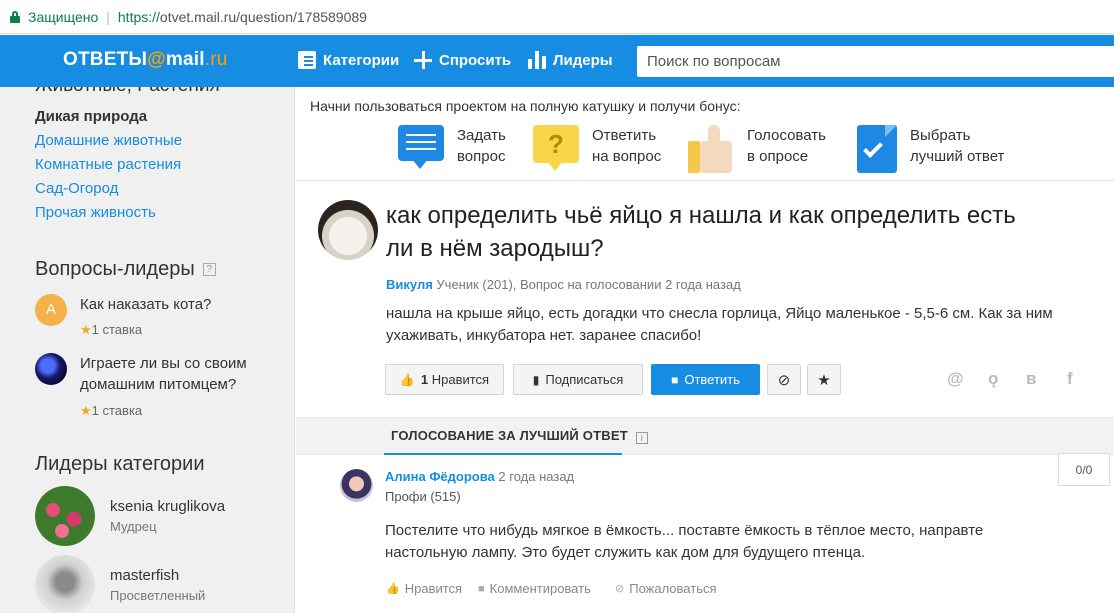  Describe the element at coordinates (627, 156) in the screenshot. I see `promo-answer-line2: на вопрос` at that location.